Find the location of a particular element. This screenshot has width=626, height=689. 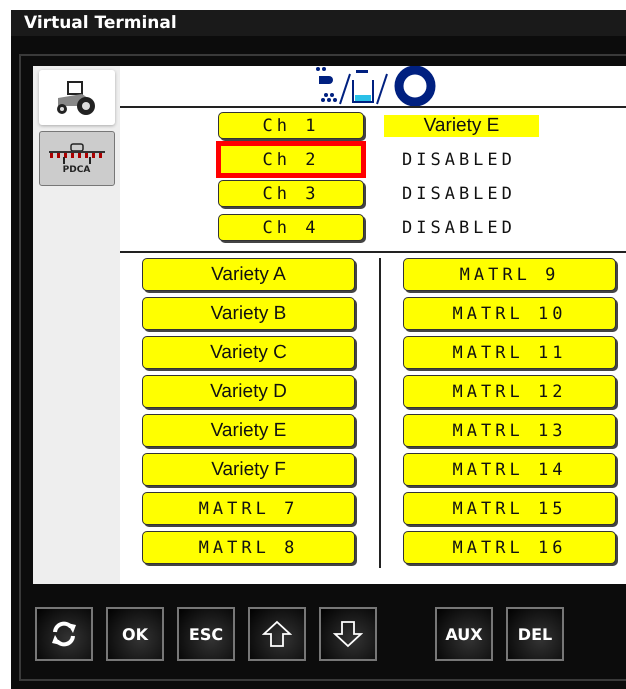

material-button: MATRL 11 is located at coordinates (509, 352).